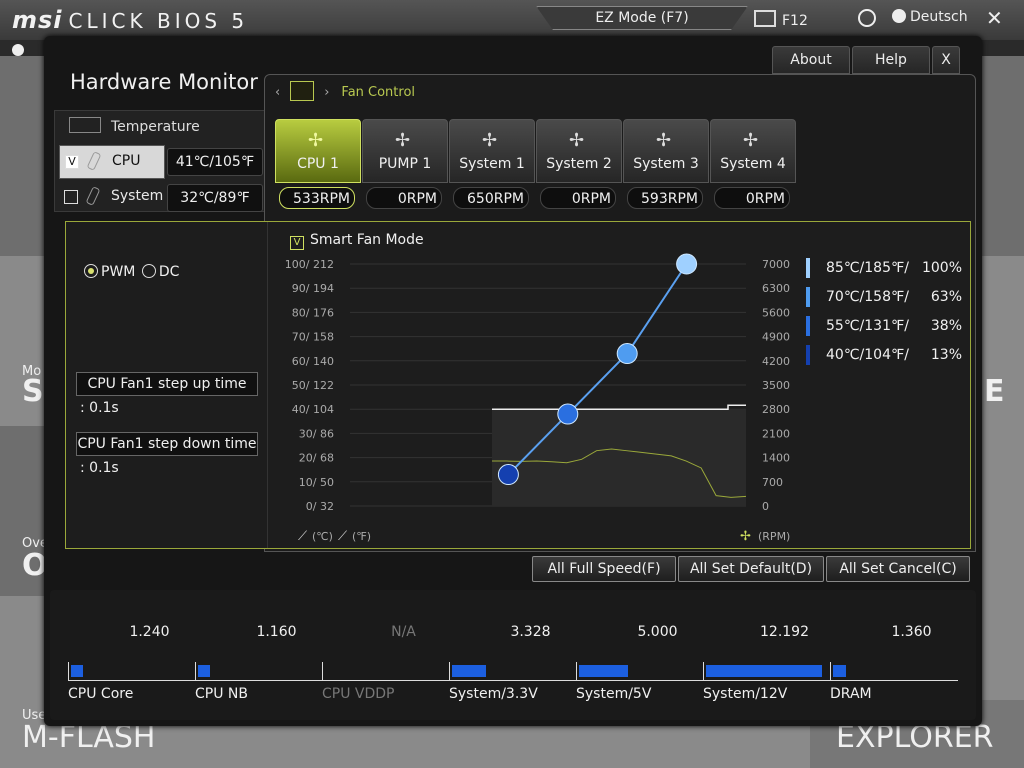 This screenshot has height=768, width=1024. I want to click on y-tick-label: 90/ 194, so click(313, 288).